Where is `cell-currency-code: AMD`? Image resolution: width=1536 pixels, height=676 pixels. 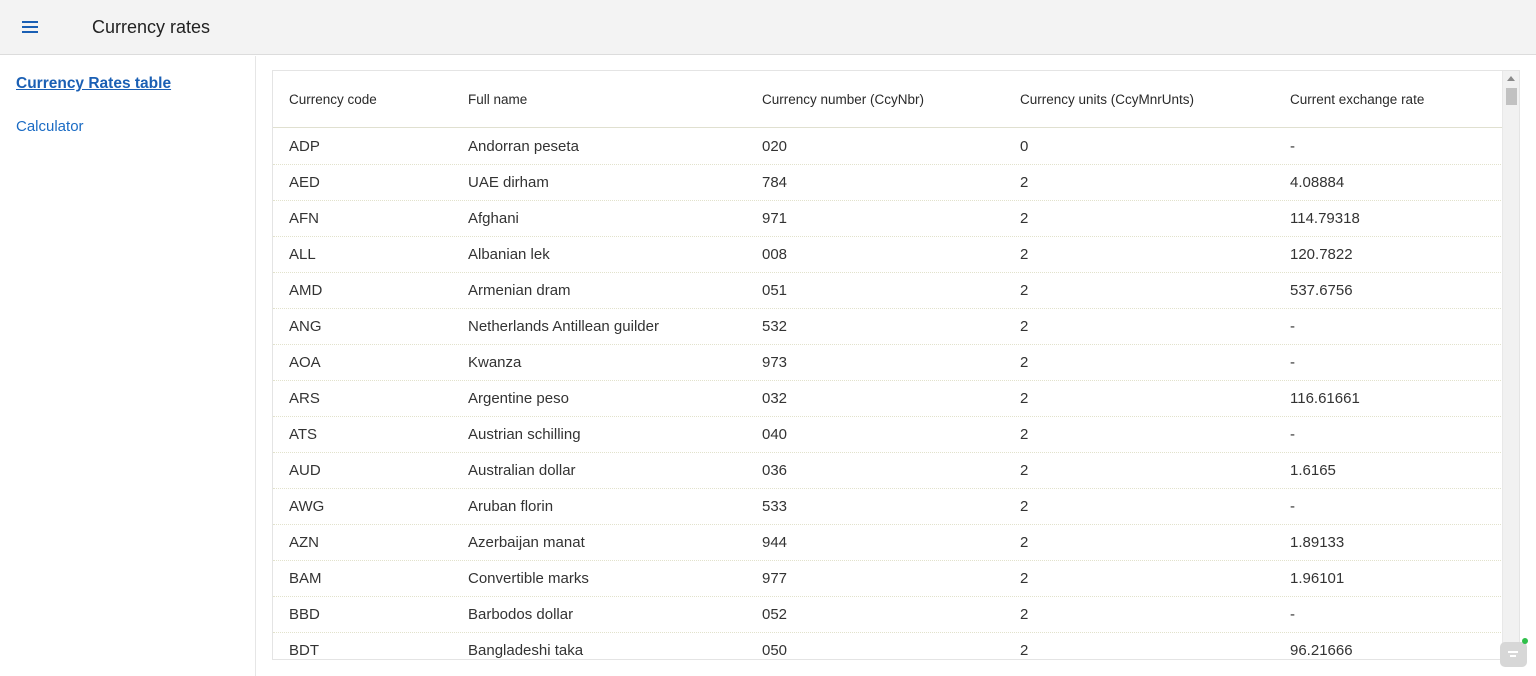 cell-currency-code: AMD is located at coordinates (306, 290).